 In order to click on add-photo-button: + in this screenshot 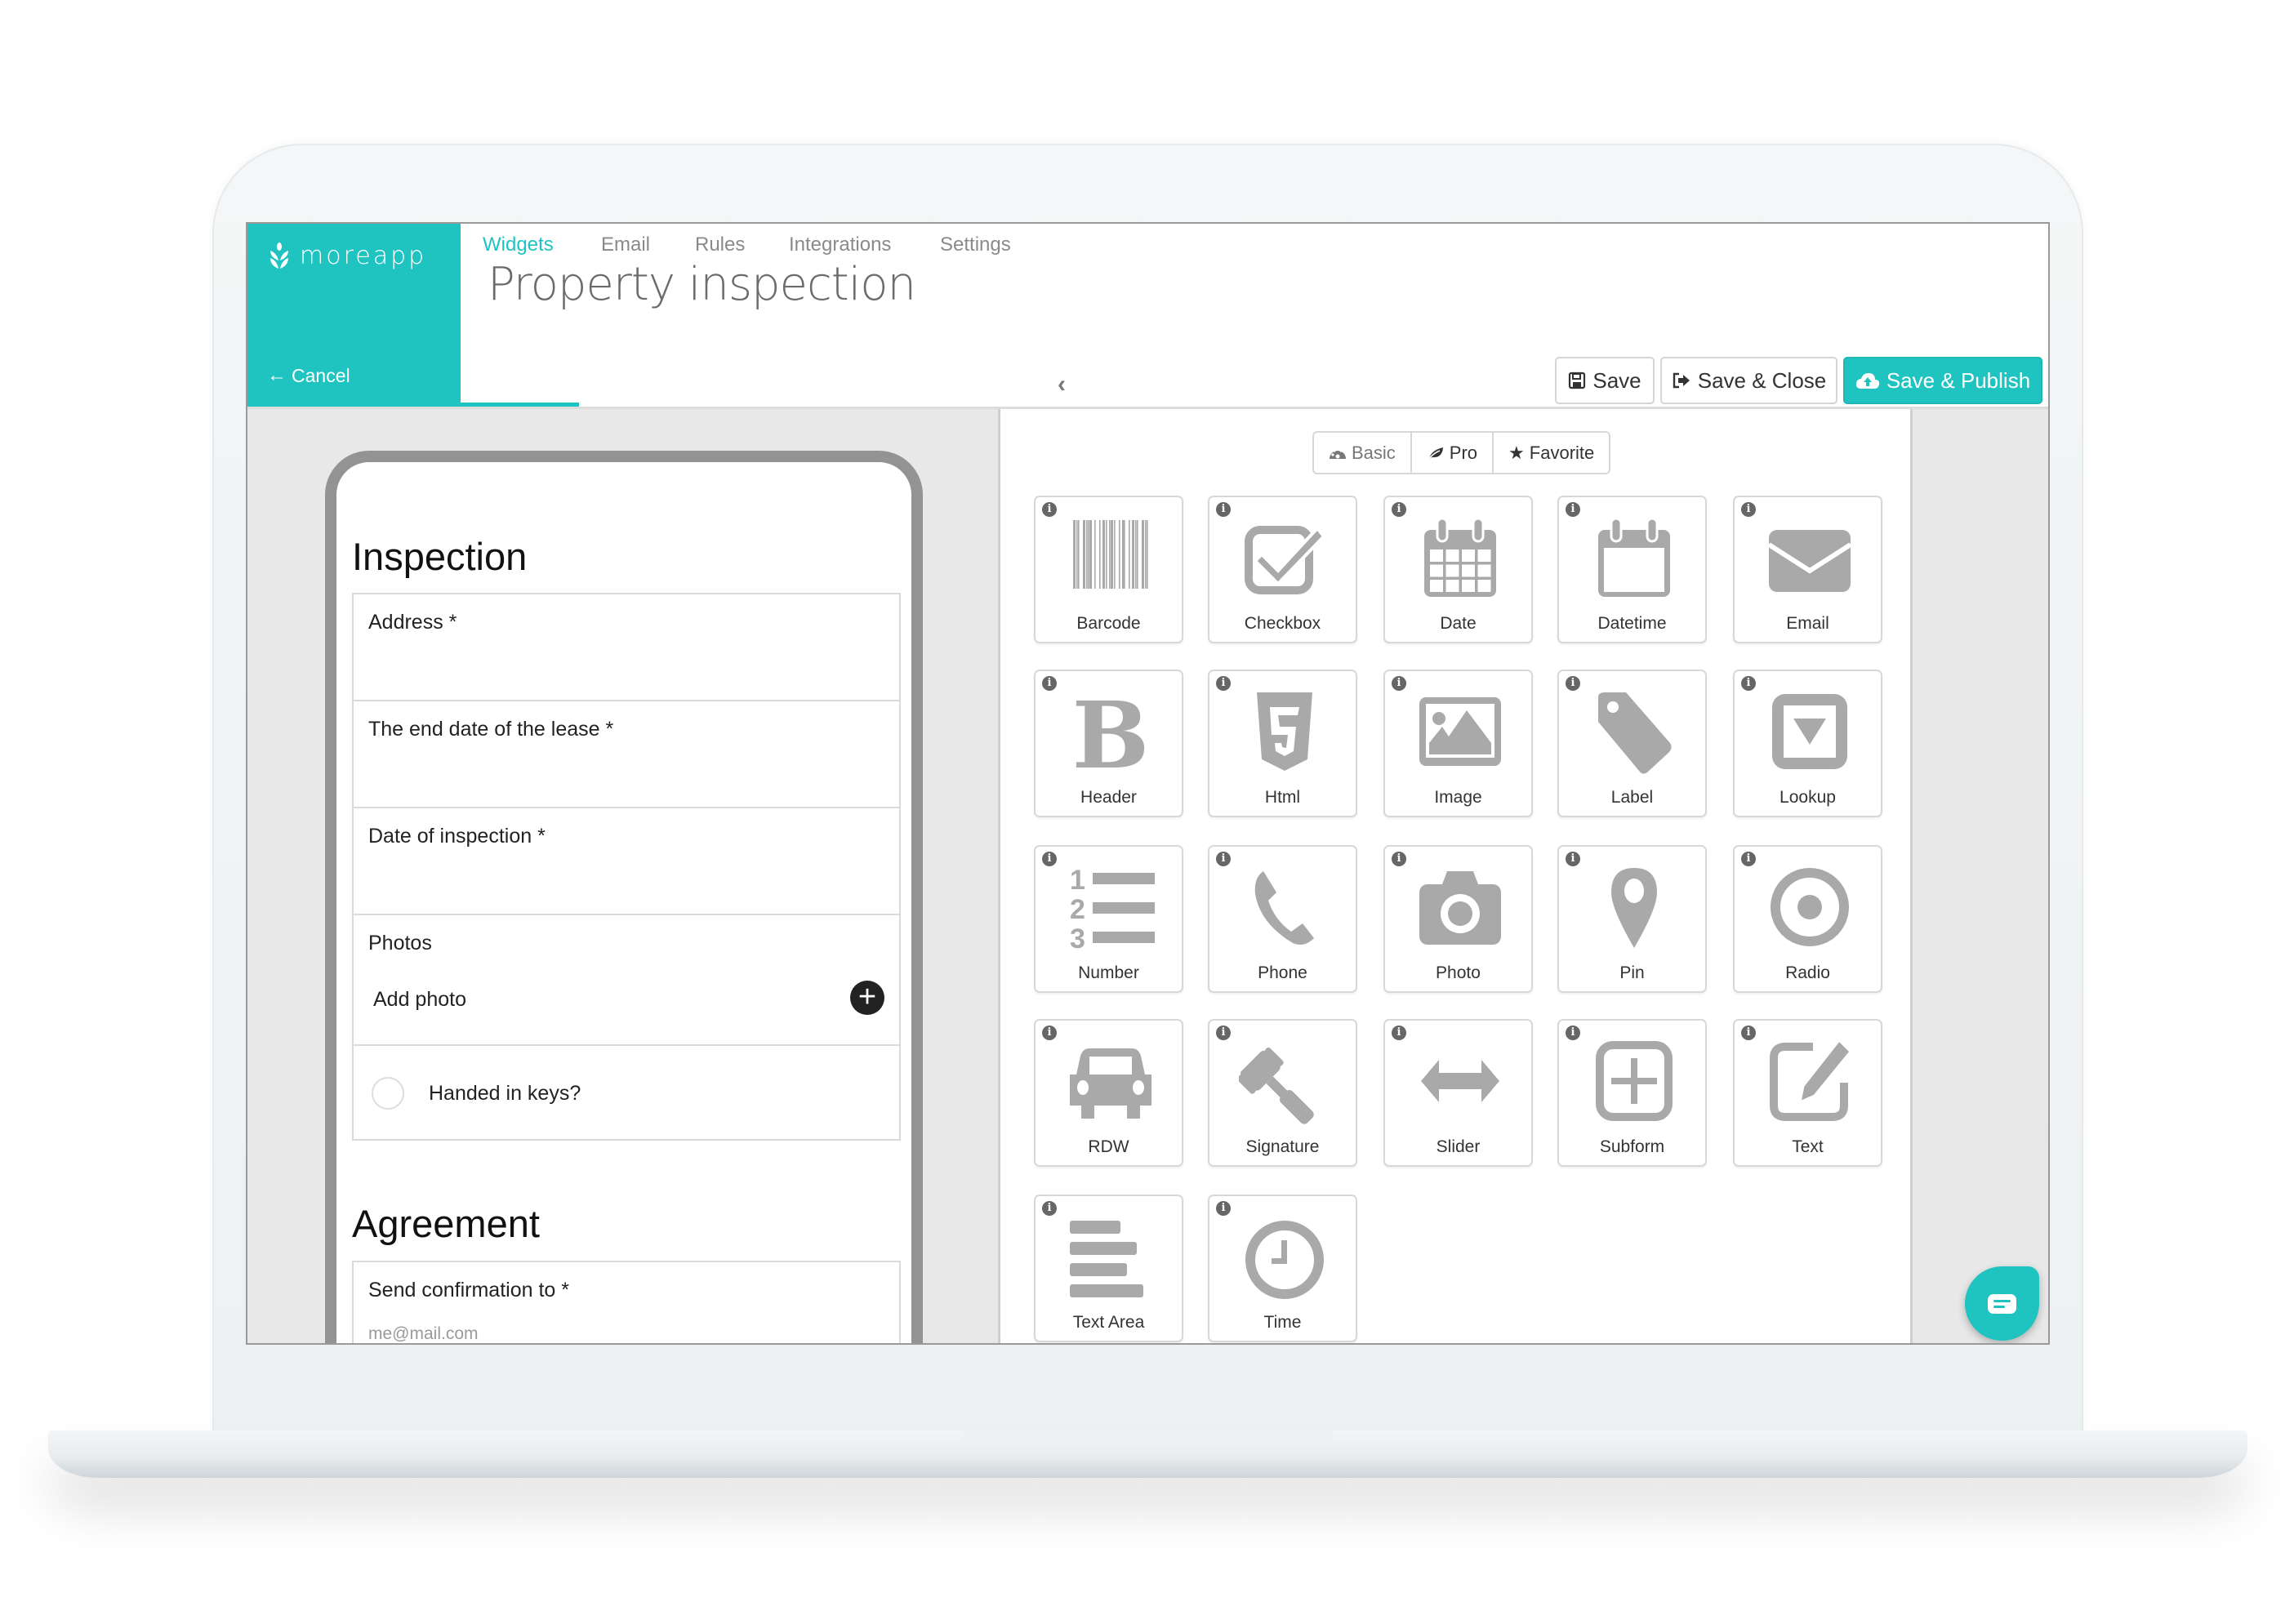, I will do `click(867, 998)`.